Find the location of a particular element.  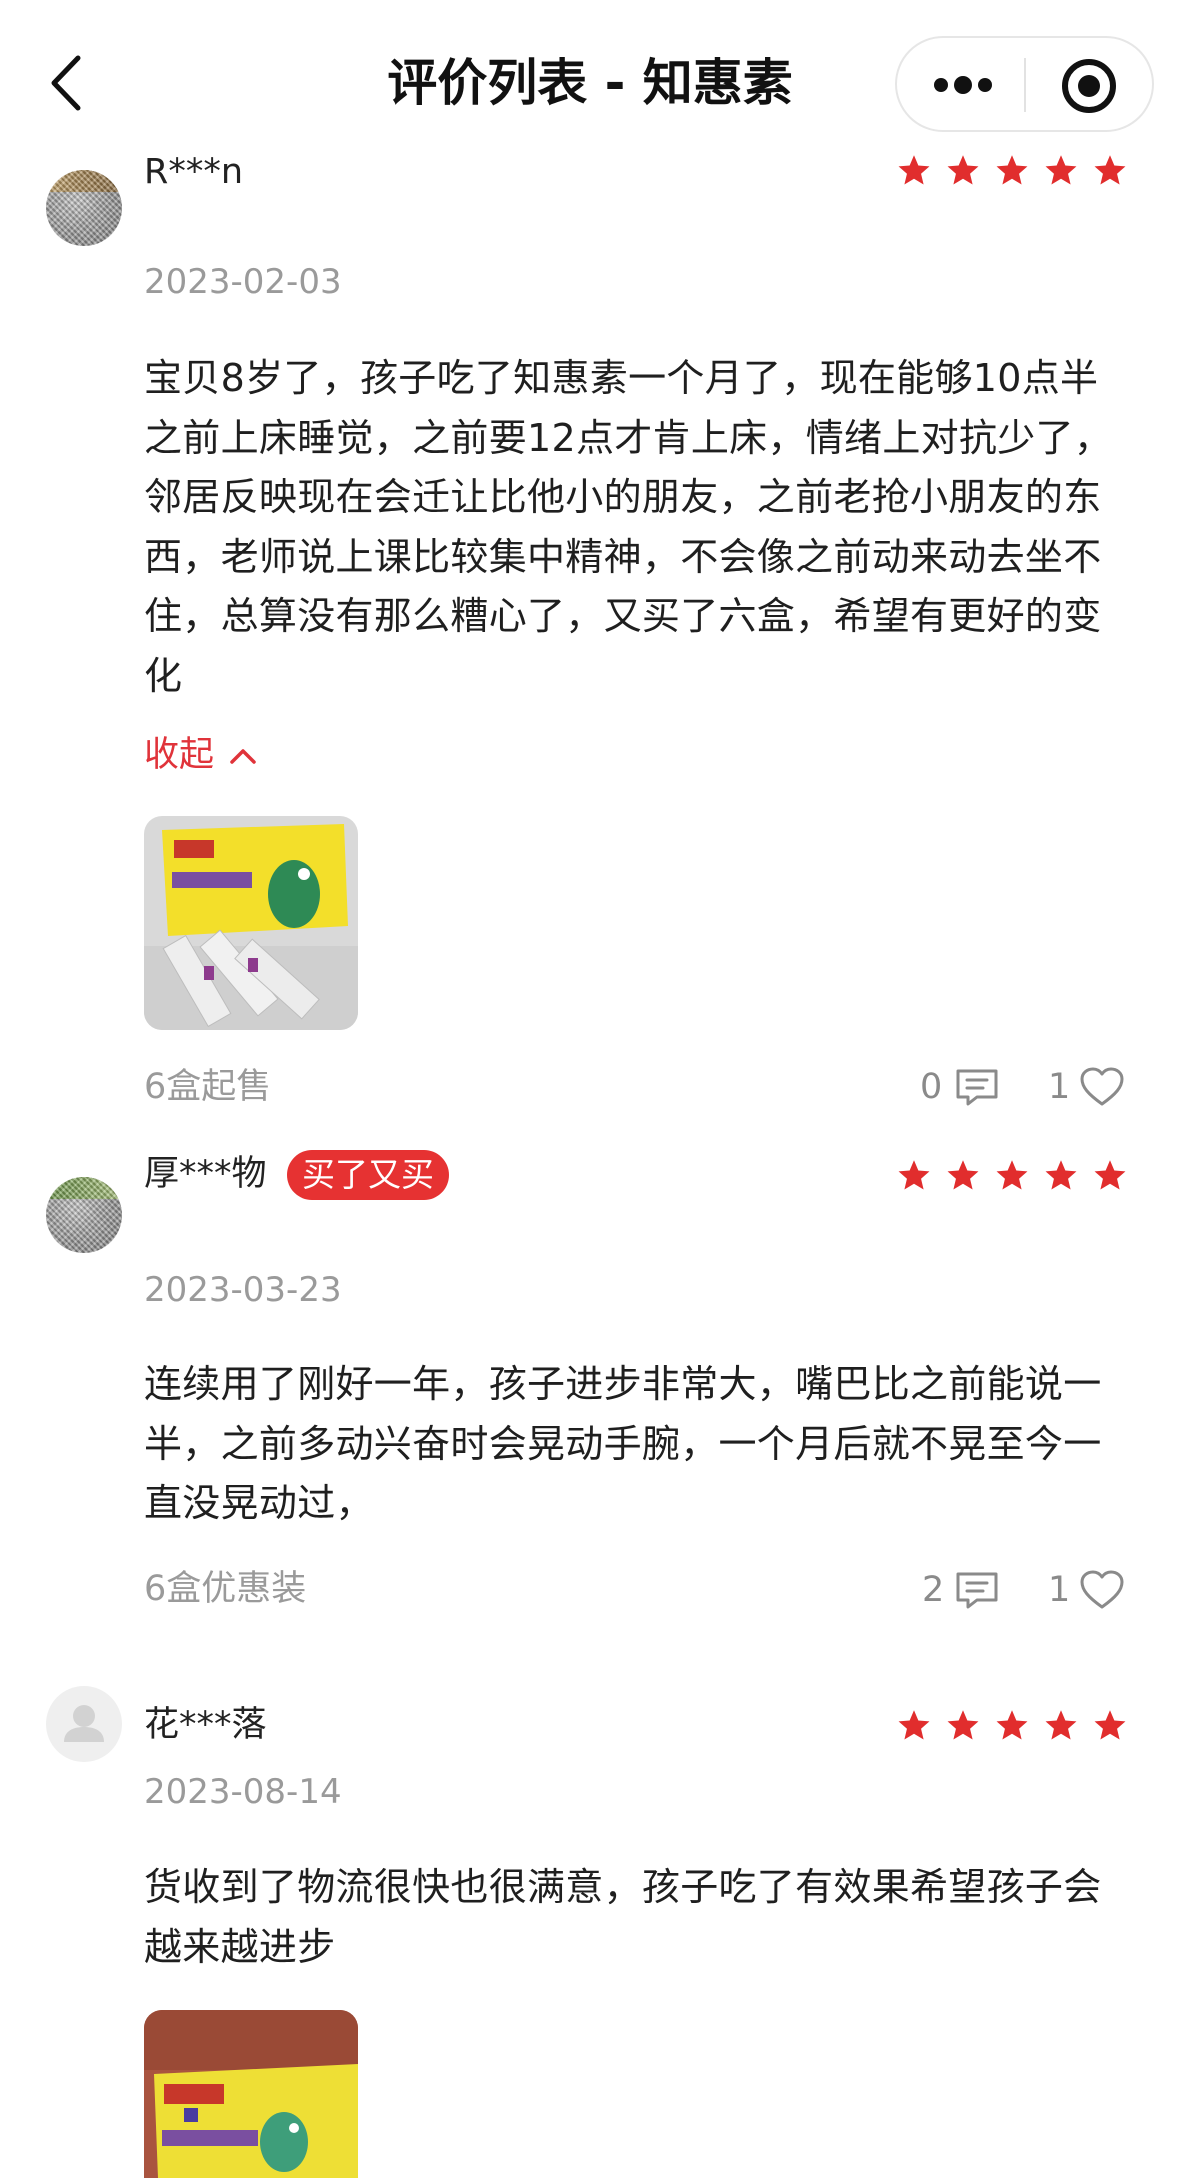

reviewer-name: 厚***物 is located at coordinates (205, 1174).